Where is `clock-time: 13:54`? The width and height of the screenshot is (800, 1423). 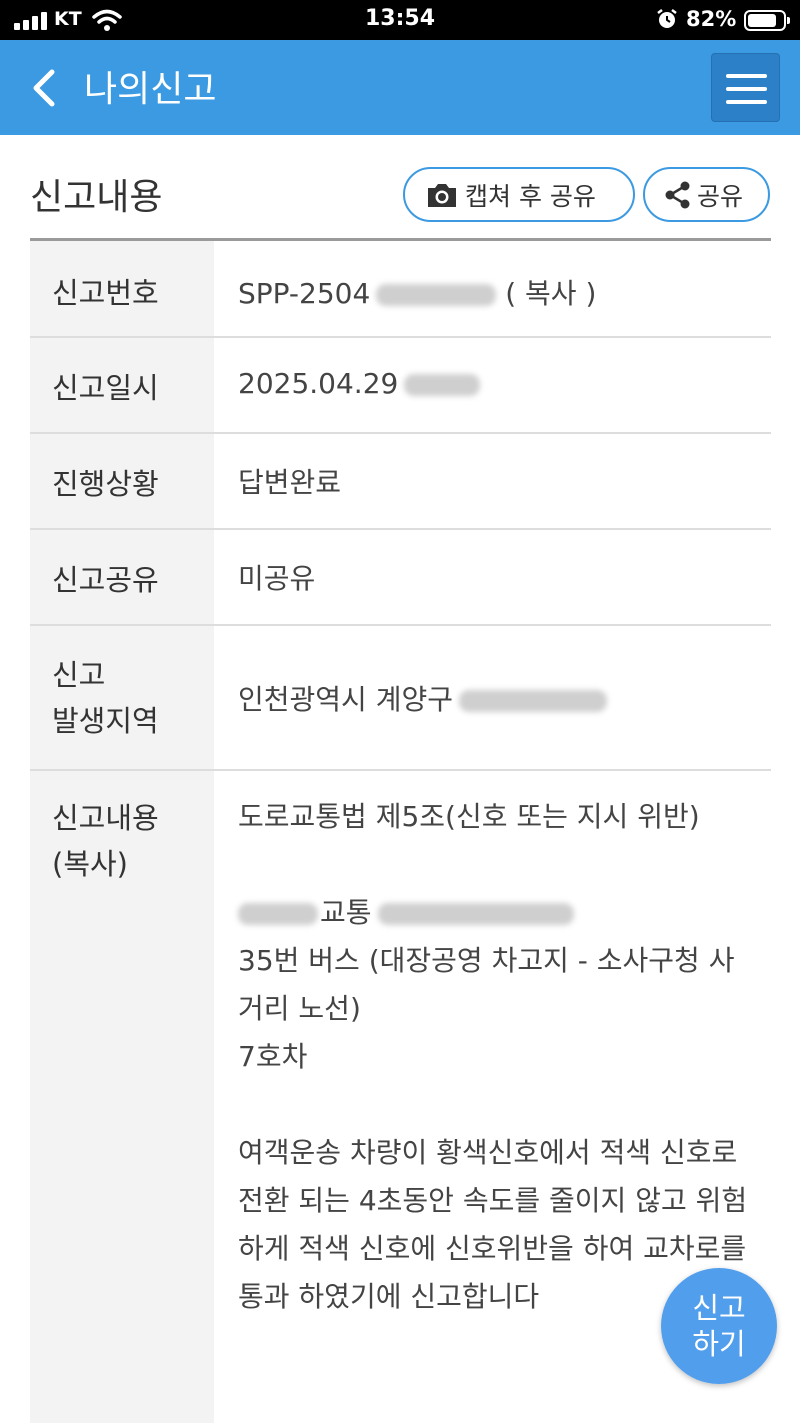
clock-time: 13:54 is located at coordinates (400, 18).